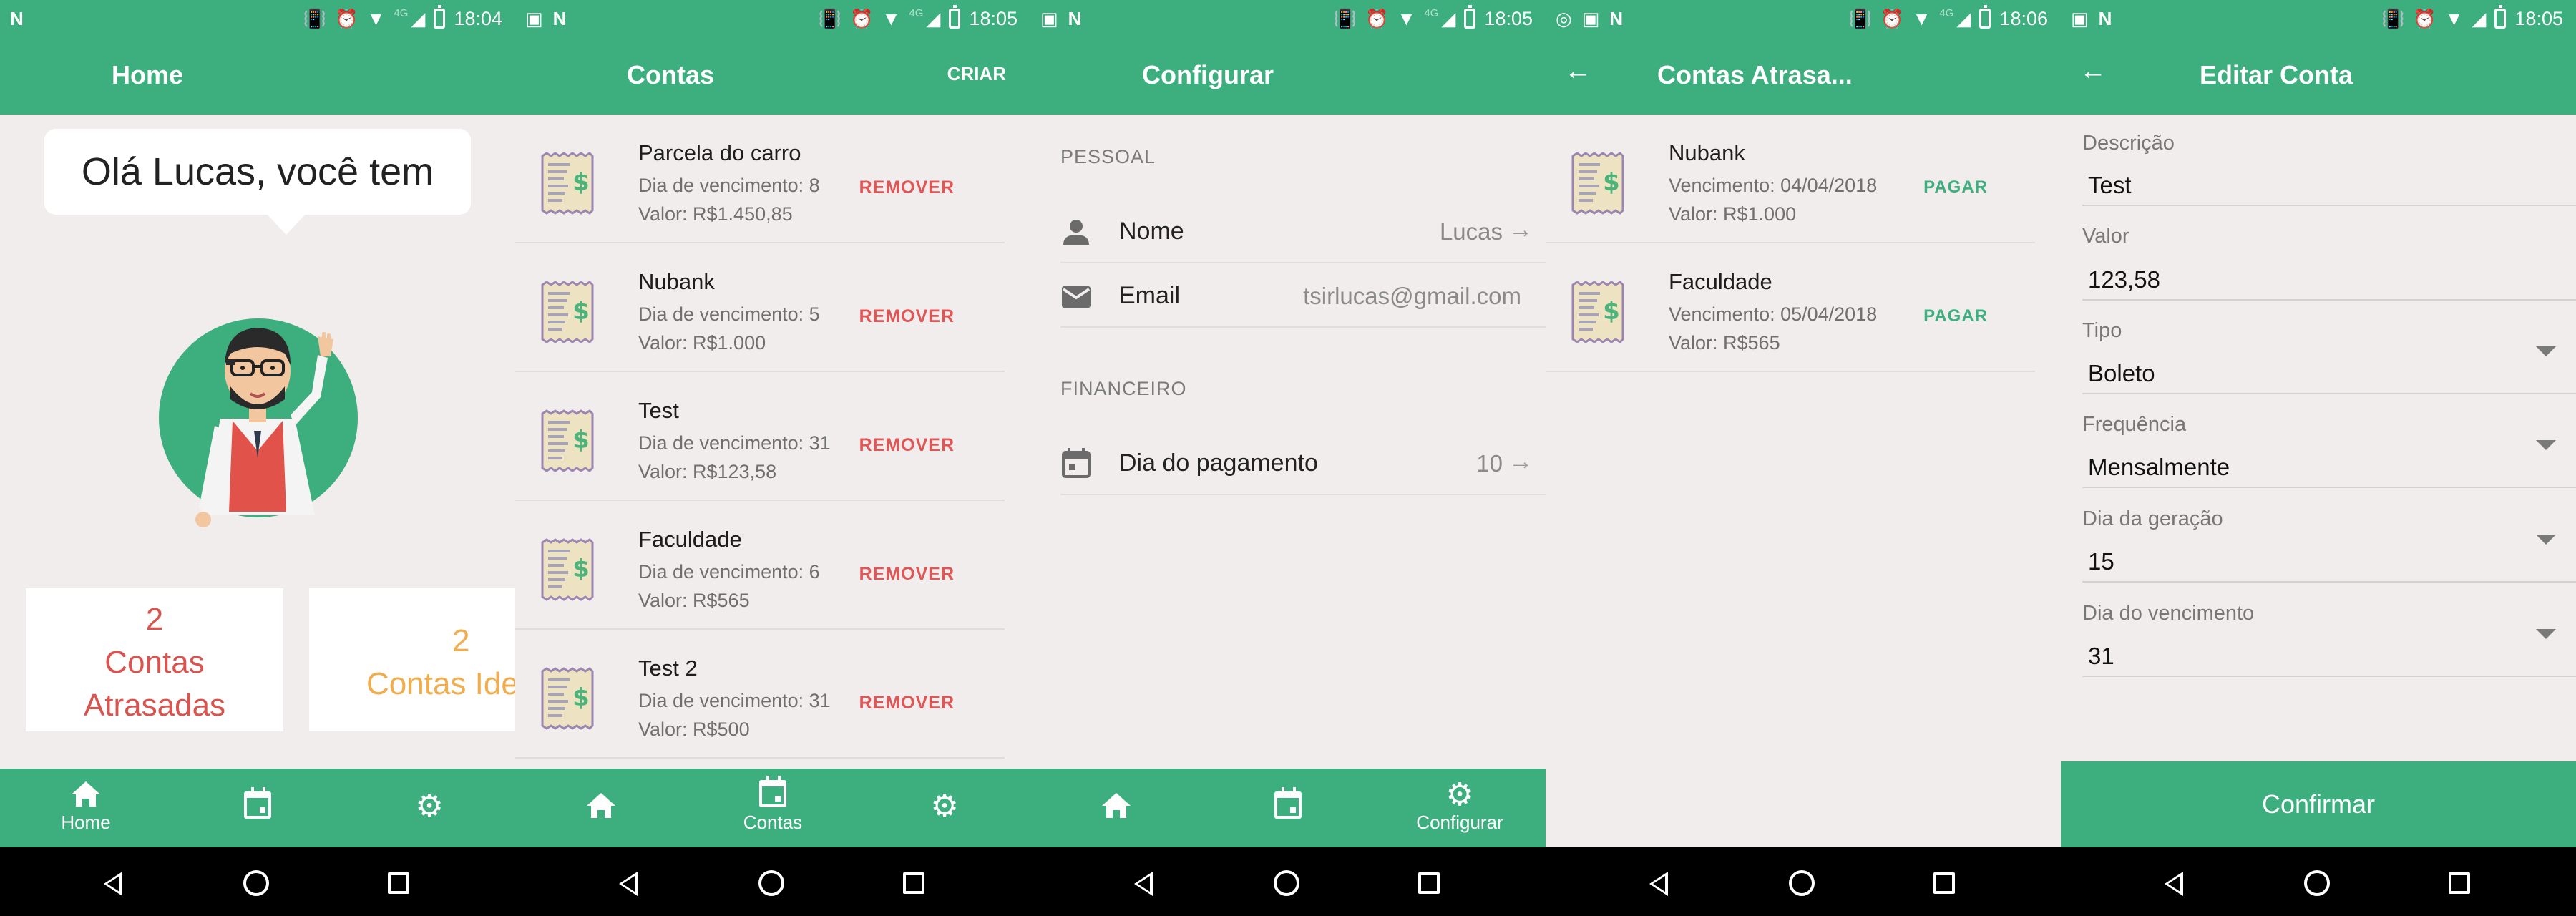 The width and height of the screenshot is (2576, 916). What do you see at coordinates (2101, 656) in the screenshot?
I see `field-value: 31` at bounding box center [2101, 656].